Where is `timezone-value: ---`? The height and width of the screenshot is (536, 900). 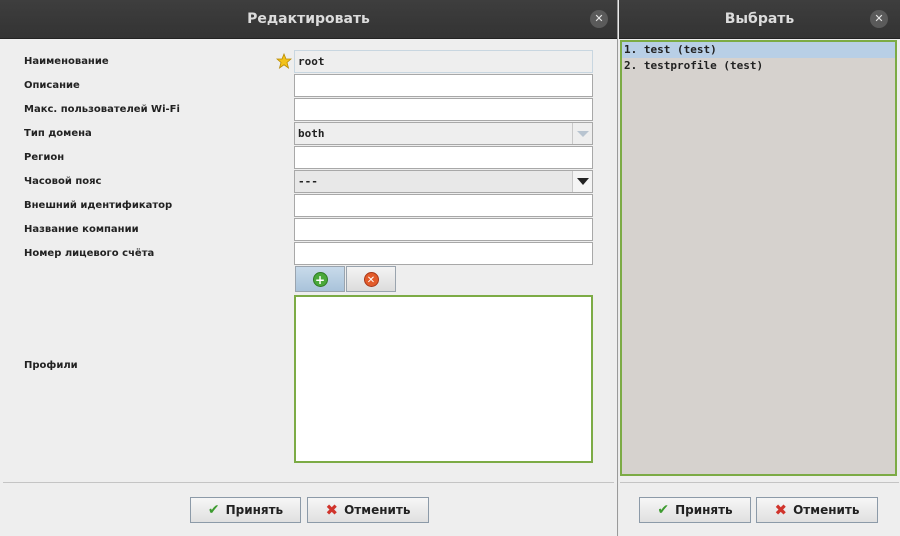
timezone-value: --- is located at coordinates (308, 181).